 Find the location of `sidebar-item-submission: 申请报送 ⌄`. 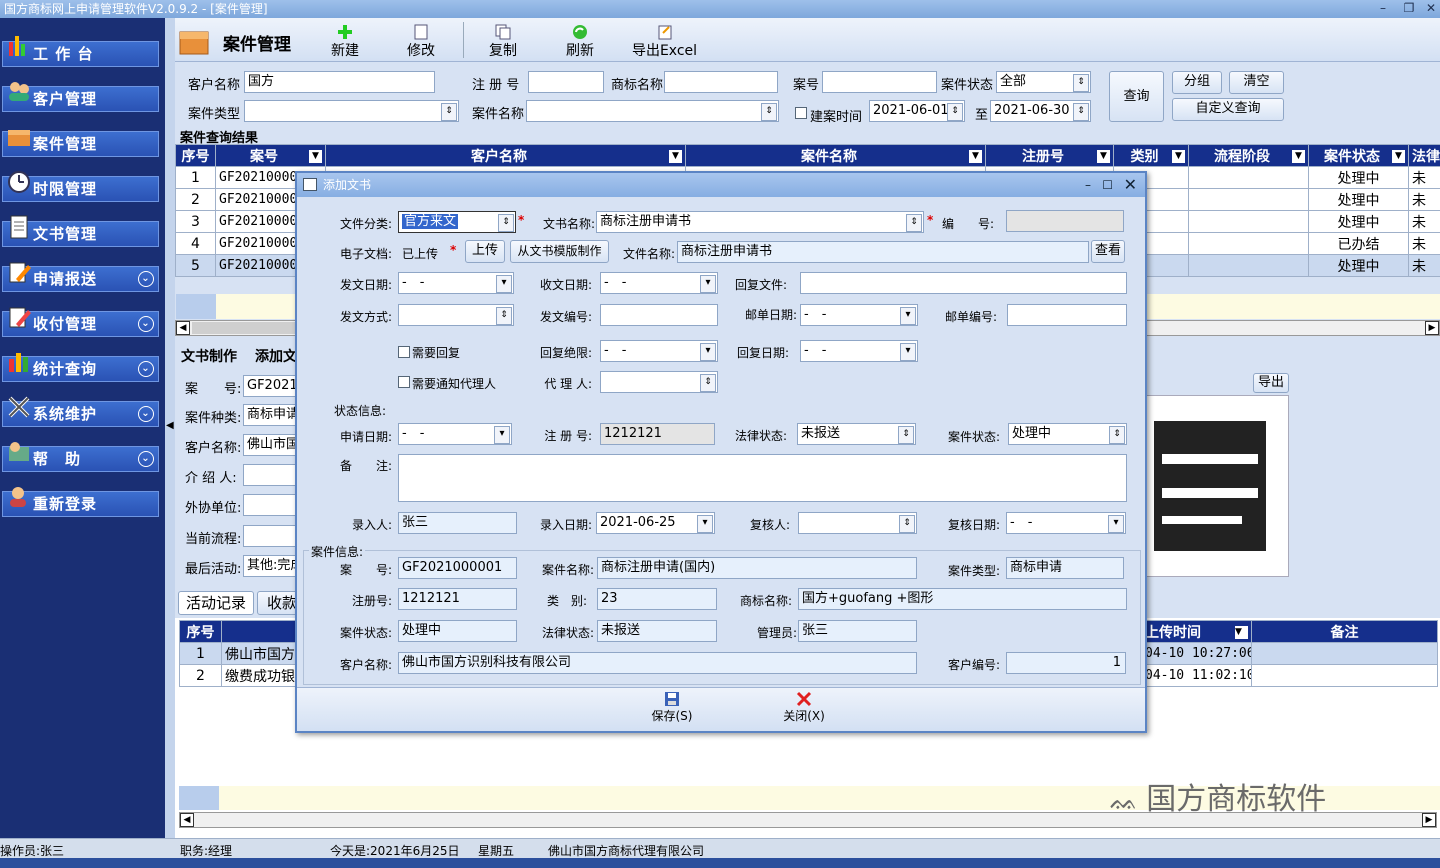

sidebar-item-submission: 申请报送 ⌄ is located at coordinates (80, 277).